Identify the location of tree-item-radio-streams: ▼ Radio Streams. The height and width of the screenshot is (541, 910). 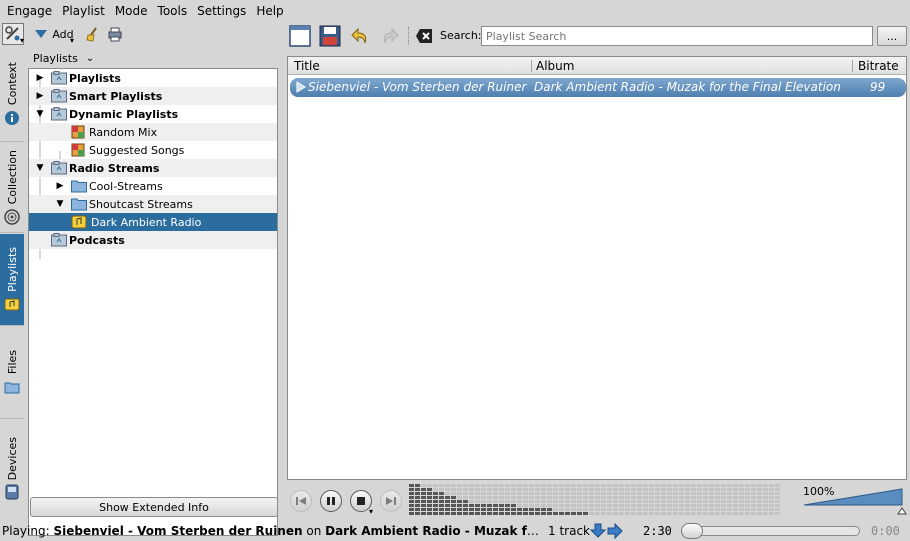
(153, 168).